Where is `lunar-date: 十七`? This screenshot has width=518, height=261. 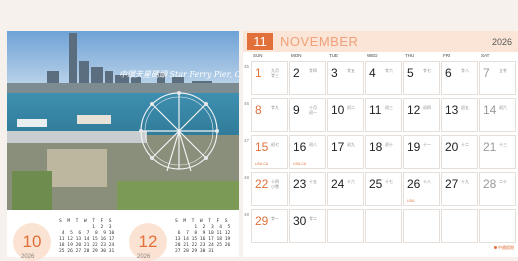
lunar-date: 十七 is located at coordinates (389, 181).